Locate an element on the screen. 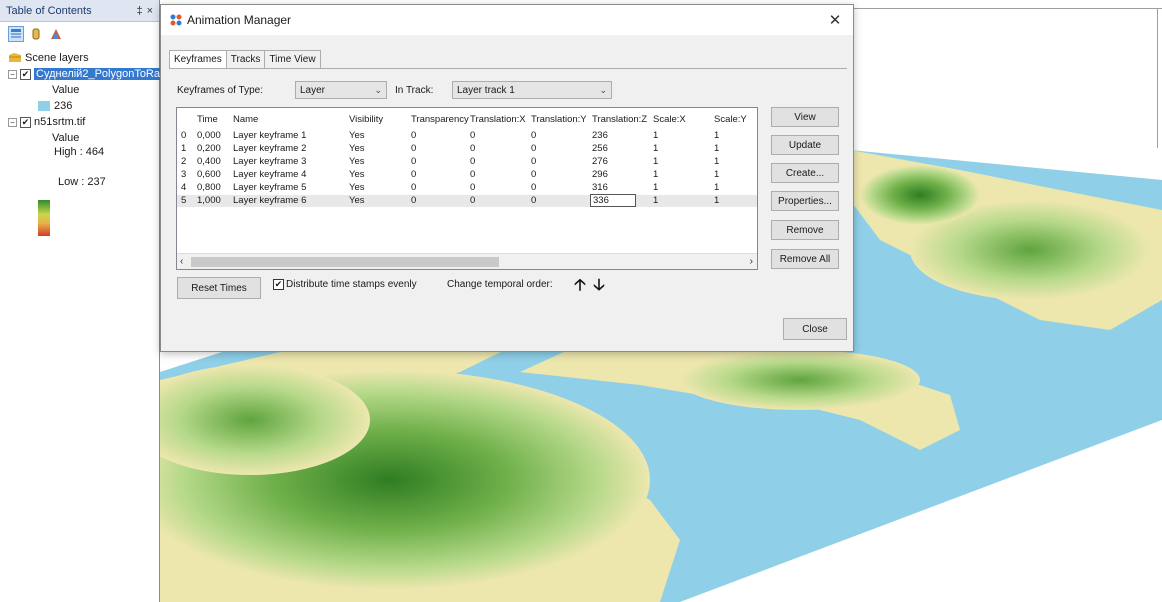 Image resolution: width=1162 pixels, height=602 pixels. pin-icon: ‡ is located at coordinates (139, 11).